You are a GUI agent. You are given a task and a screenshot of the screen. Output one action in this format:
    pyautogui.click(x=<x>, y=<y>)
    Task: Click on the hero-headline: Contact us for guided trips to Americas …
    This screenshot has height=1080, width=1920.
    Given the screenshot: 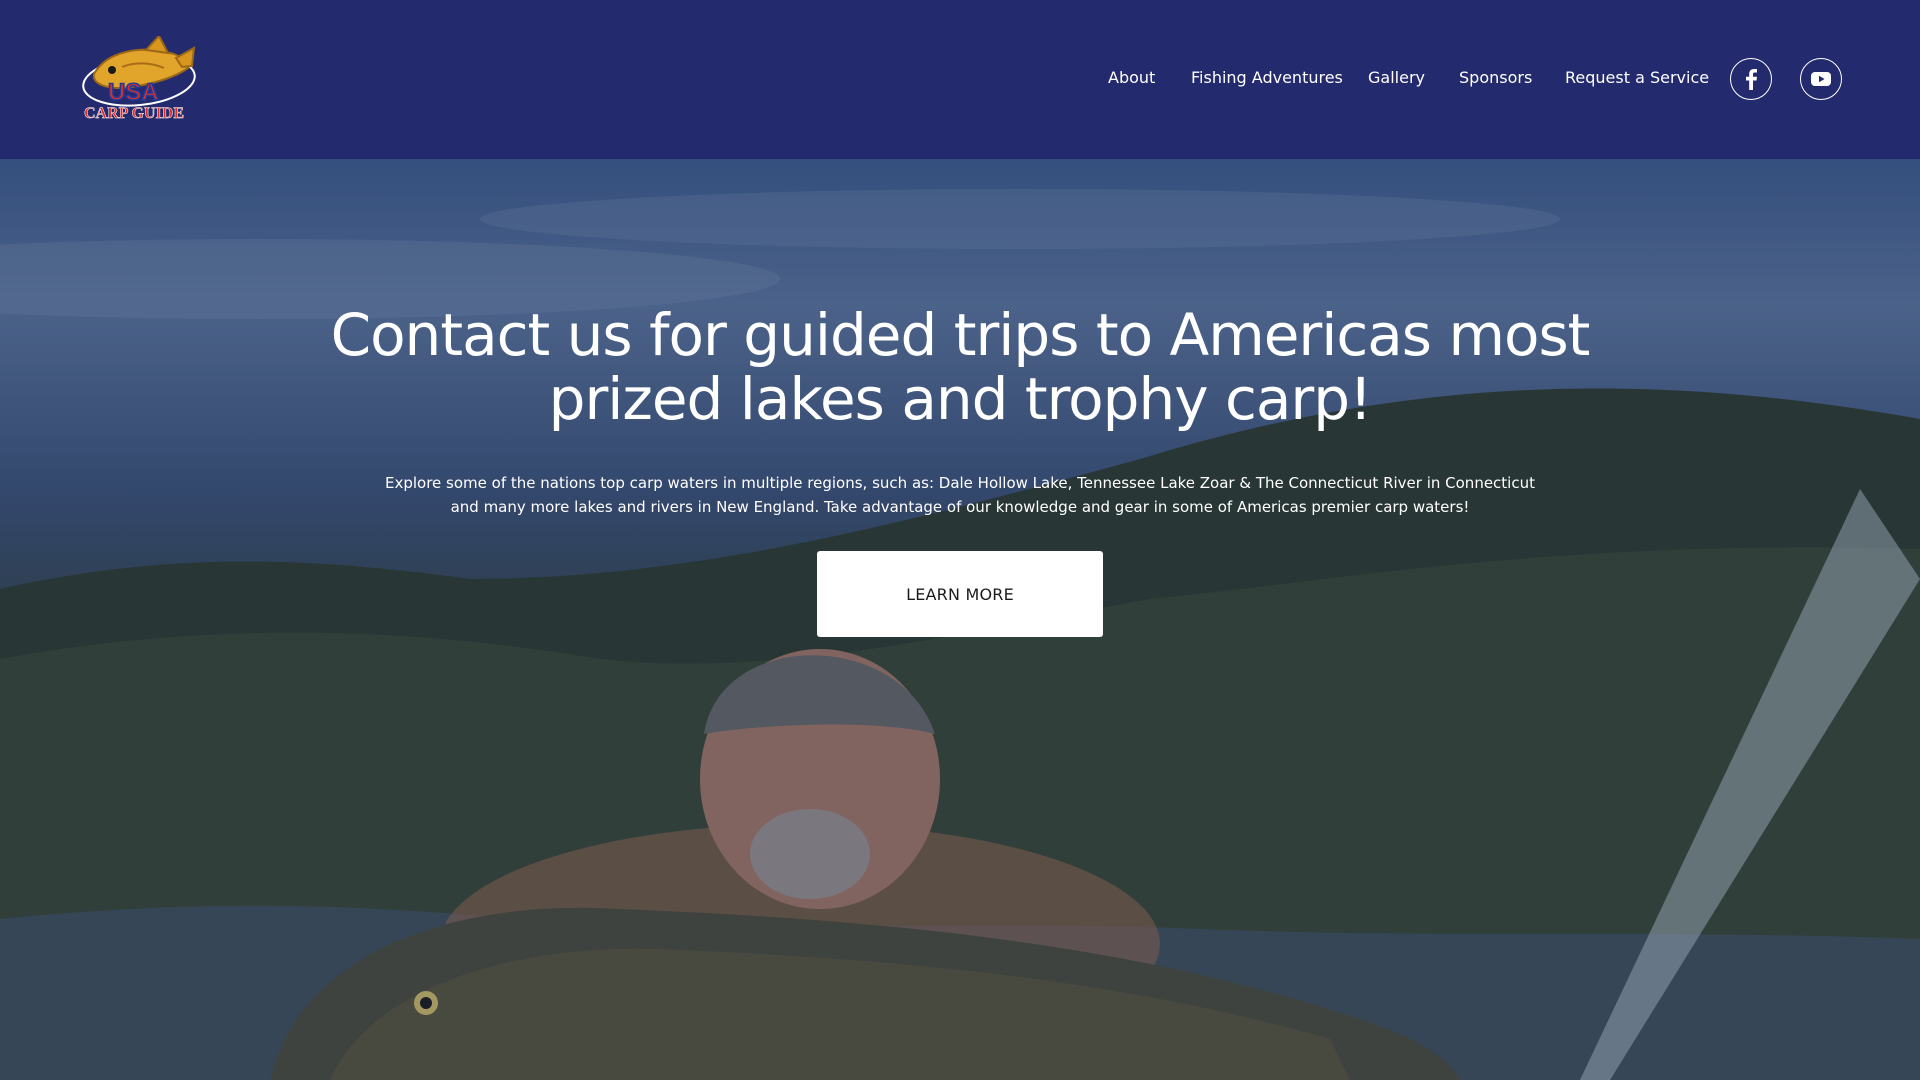 What is the action you would take?
    pyautogui.click(x=960, y=367)
    